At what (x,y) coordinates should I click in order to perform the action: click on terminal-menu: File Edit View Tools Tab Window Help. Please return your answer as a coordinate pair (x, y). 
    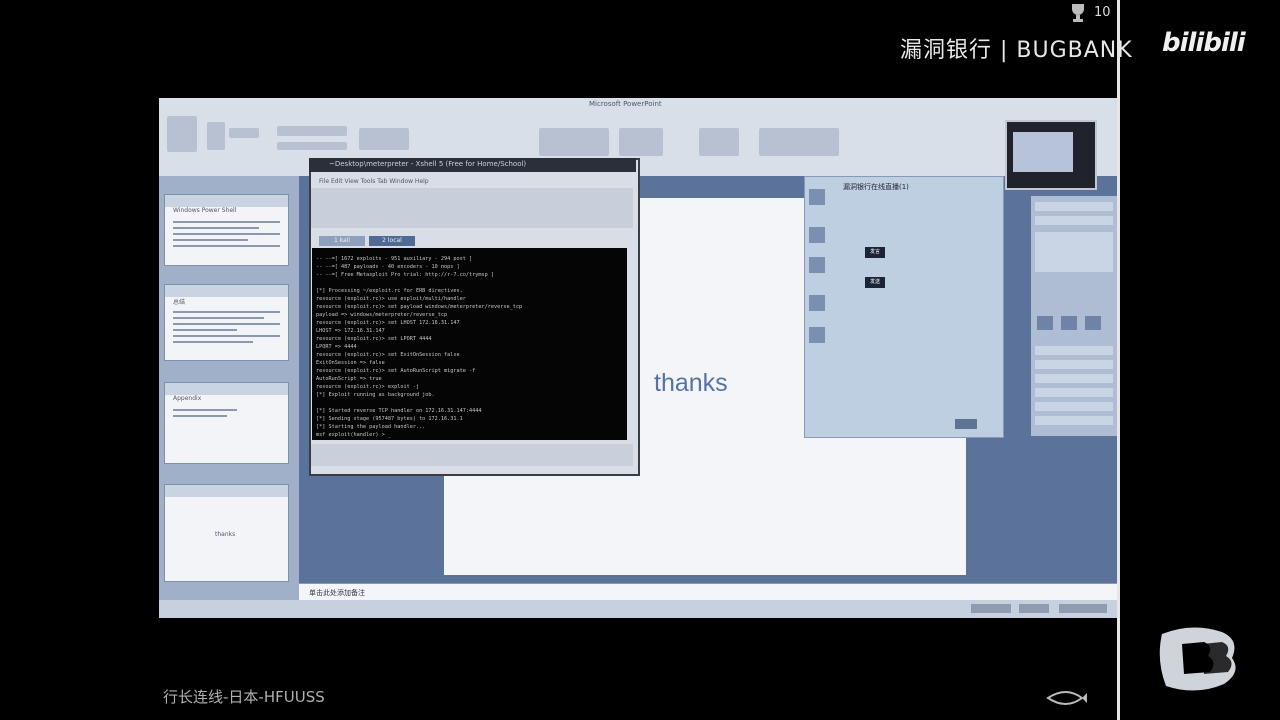
    Looking at the image, I should click on (374, 181).